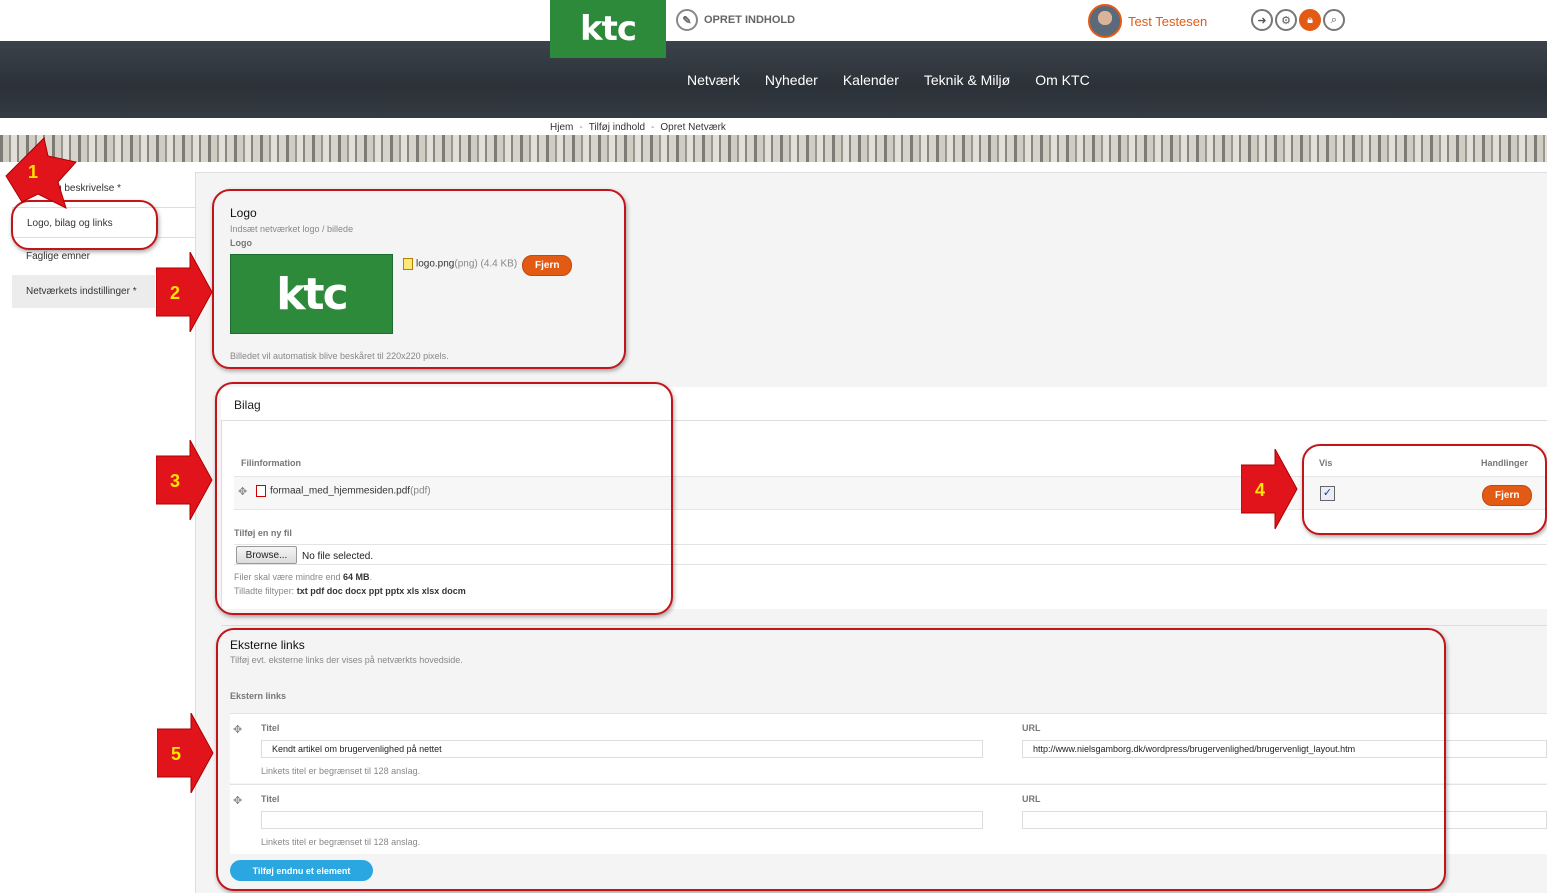 This screenshot has height=893, width=1547. What do you see at coordinates (1062, 80) in the screenshot?
I see `nav-item-om-ktc: Om KTC` at bounding box center [1062, 80].